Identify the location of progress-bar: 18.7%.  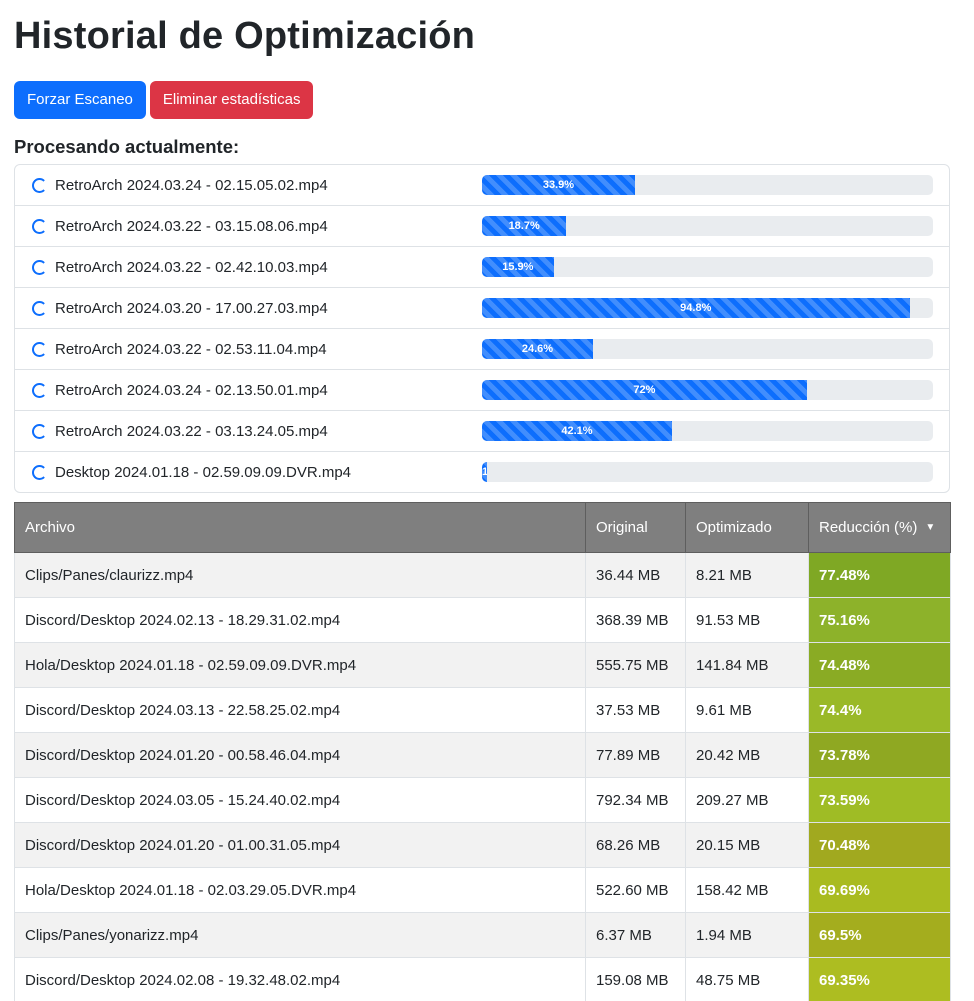
(524, 226).